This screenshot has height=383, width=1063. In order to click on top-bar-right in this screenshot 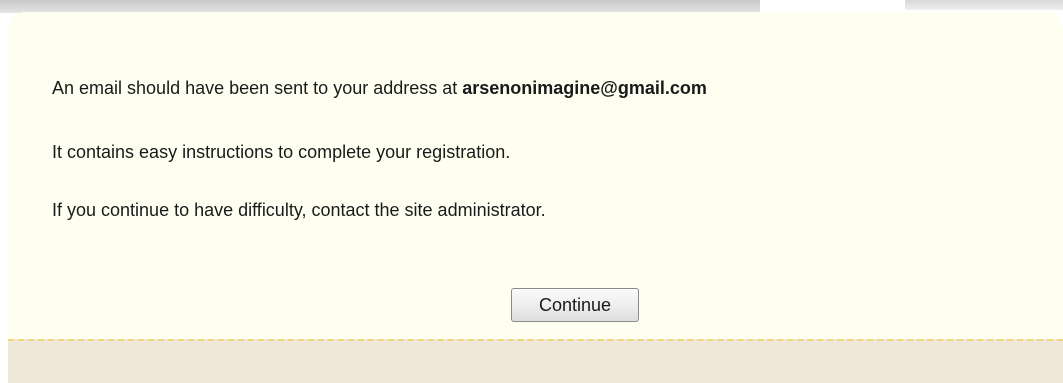, I will do `click(984, 5)`.